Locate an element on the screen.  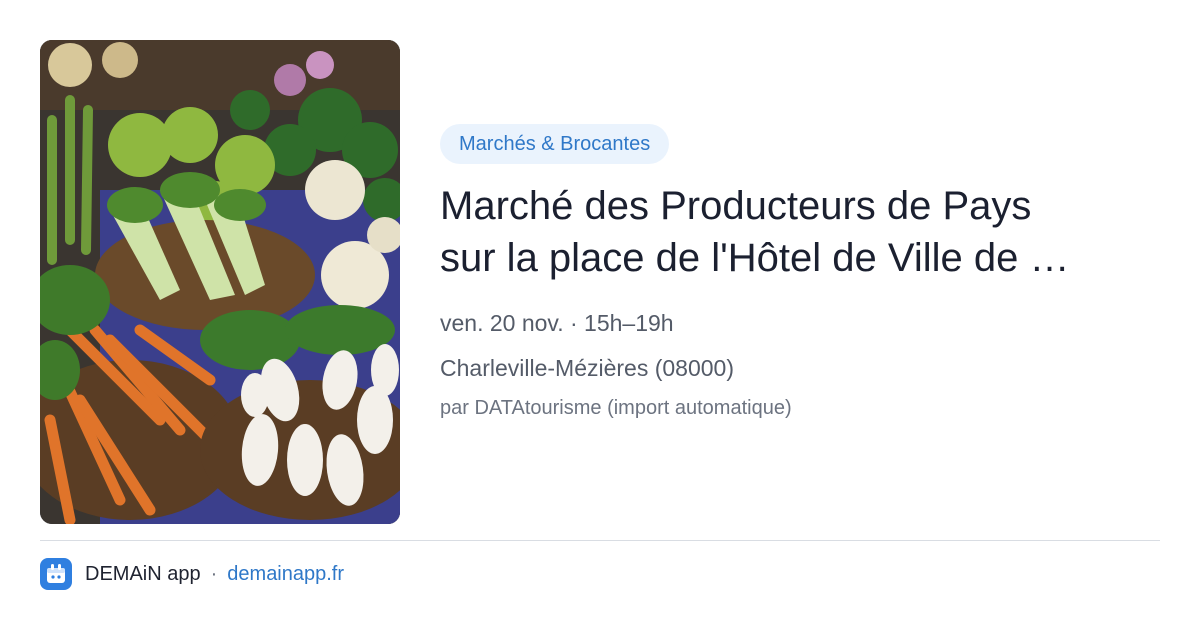
footer: DEMAiN app · demainapp.fr is located at coordinates (192, 574).